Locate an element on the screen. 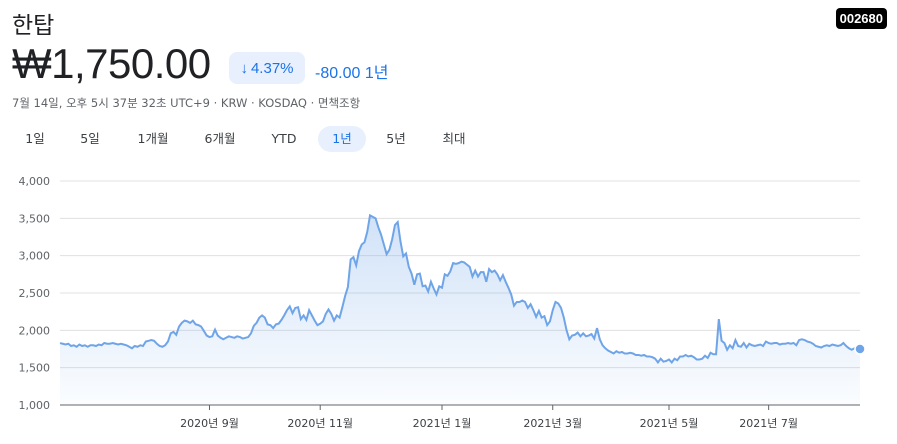 Image resolution: width=897 pixels, height=444 pixels. y-tick-label: 1,000 is located at coordinates (35, 405).